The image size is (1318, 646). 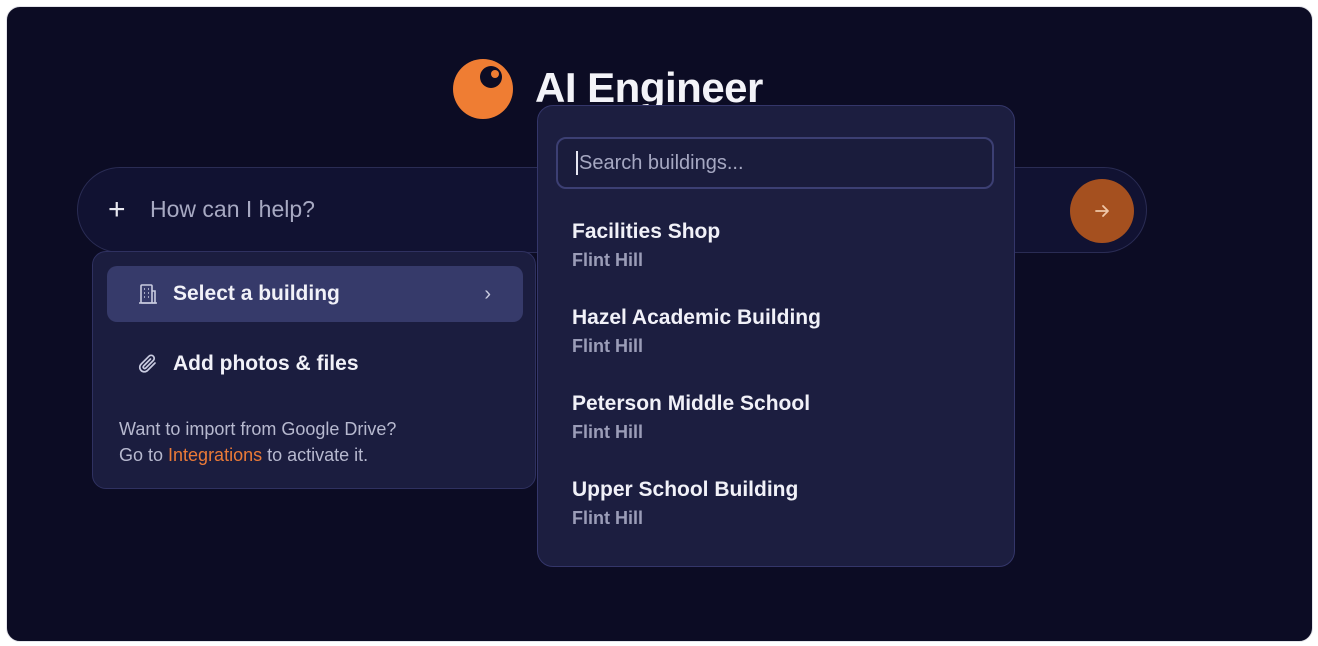 What do you see at coordinates (148, 364) in the screenshot?
I see `paperclip-icon` at bounding box center [148, 364].